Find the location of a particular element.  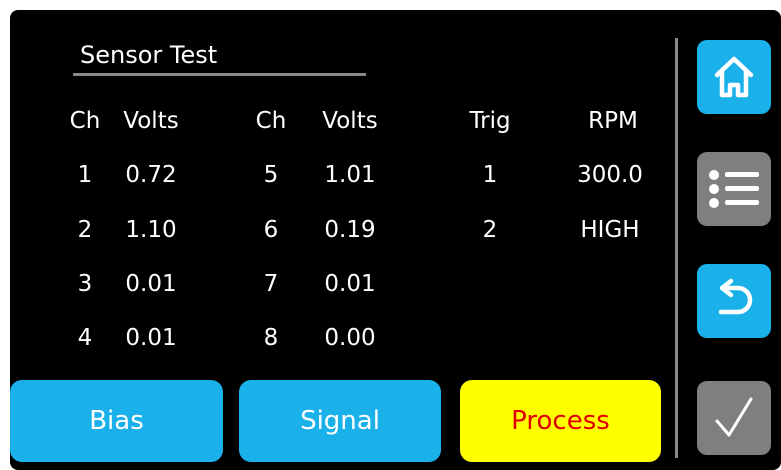

confirm-button is located at coordinates (734, 418).